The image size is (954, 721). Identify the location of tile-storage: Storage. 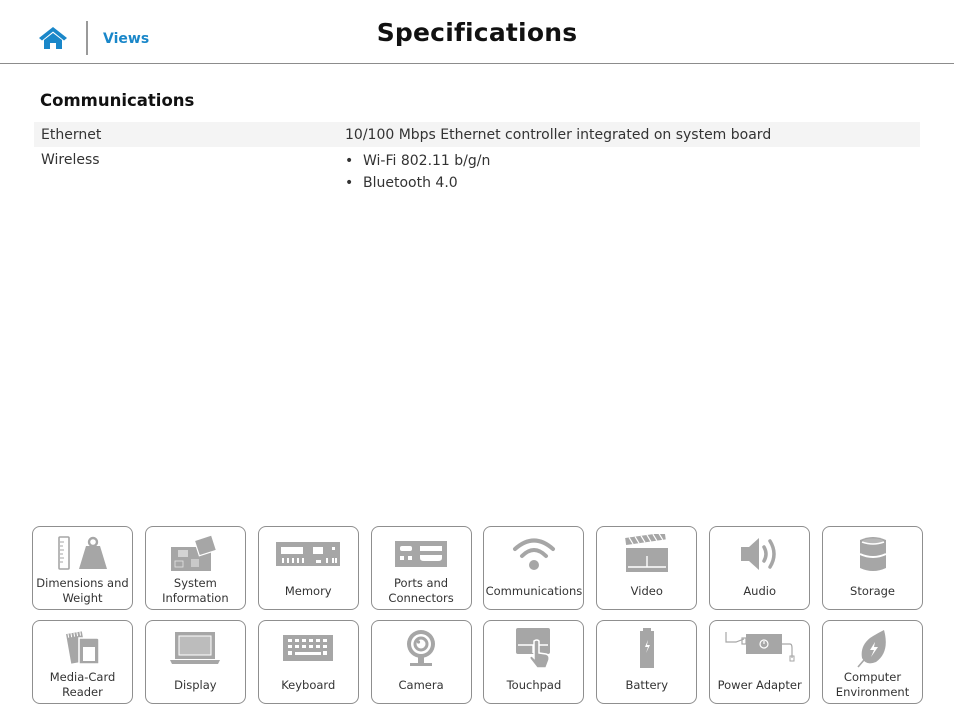
(873, 568).